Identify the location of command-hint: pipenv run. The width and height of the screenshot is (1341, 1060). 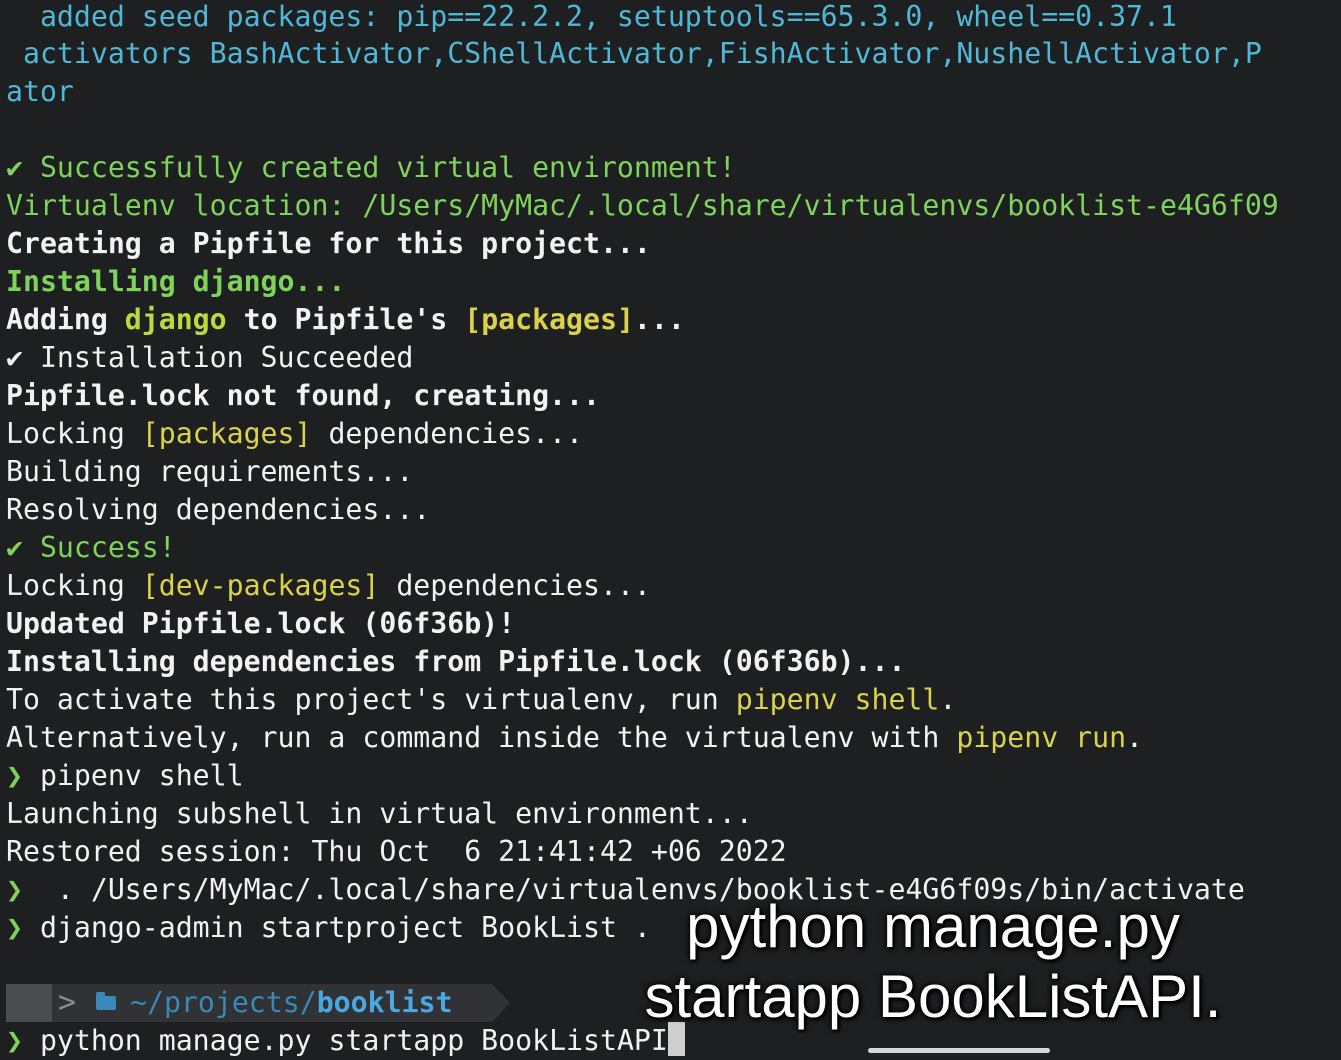
(1041, 737).